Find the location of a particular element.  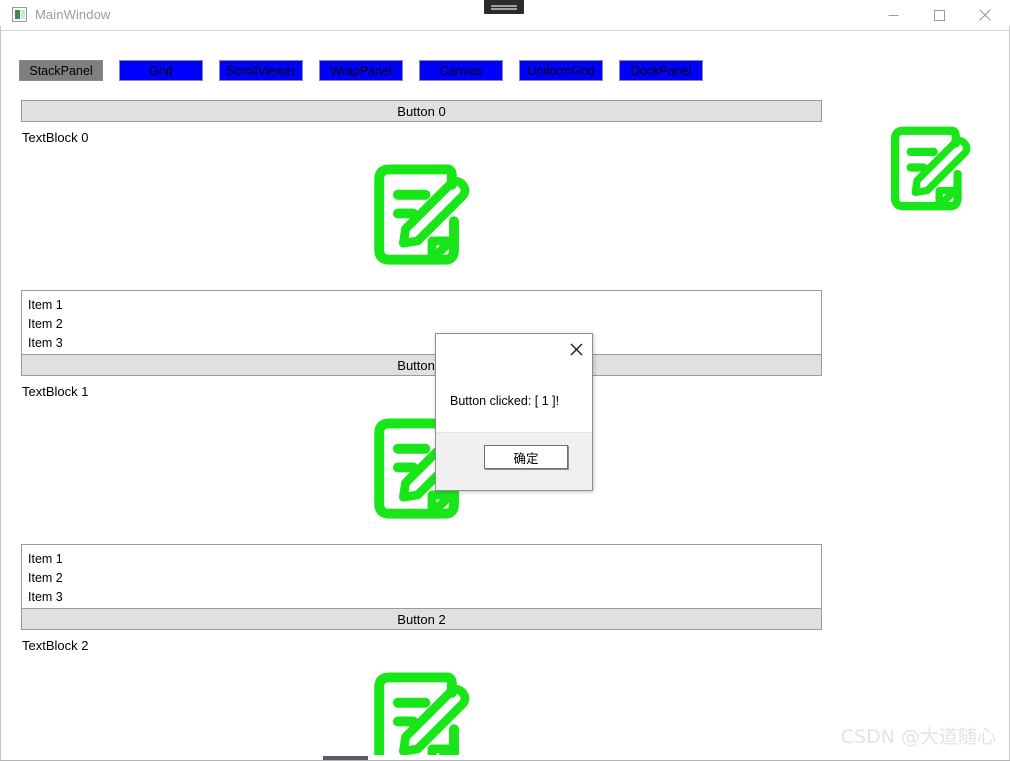

dialog-footer: 确定 is located at coordinates (514, 461).